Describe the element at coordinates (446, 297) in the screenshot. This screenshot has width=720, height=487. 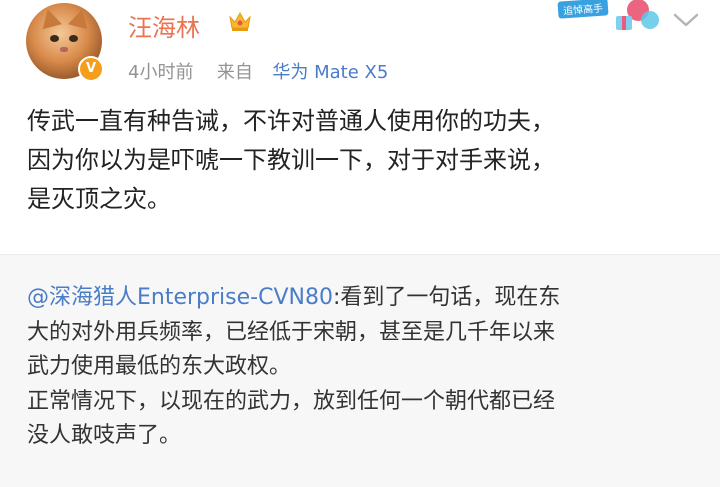
I see `repost-text-line: :看到了一句话，现在东` at that location.